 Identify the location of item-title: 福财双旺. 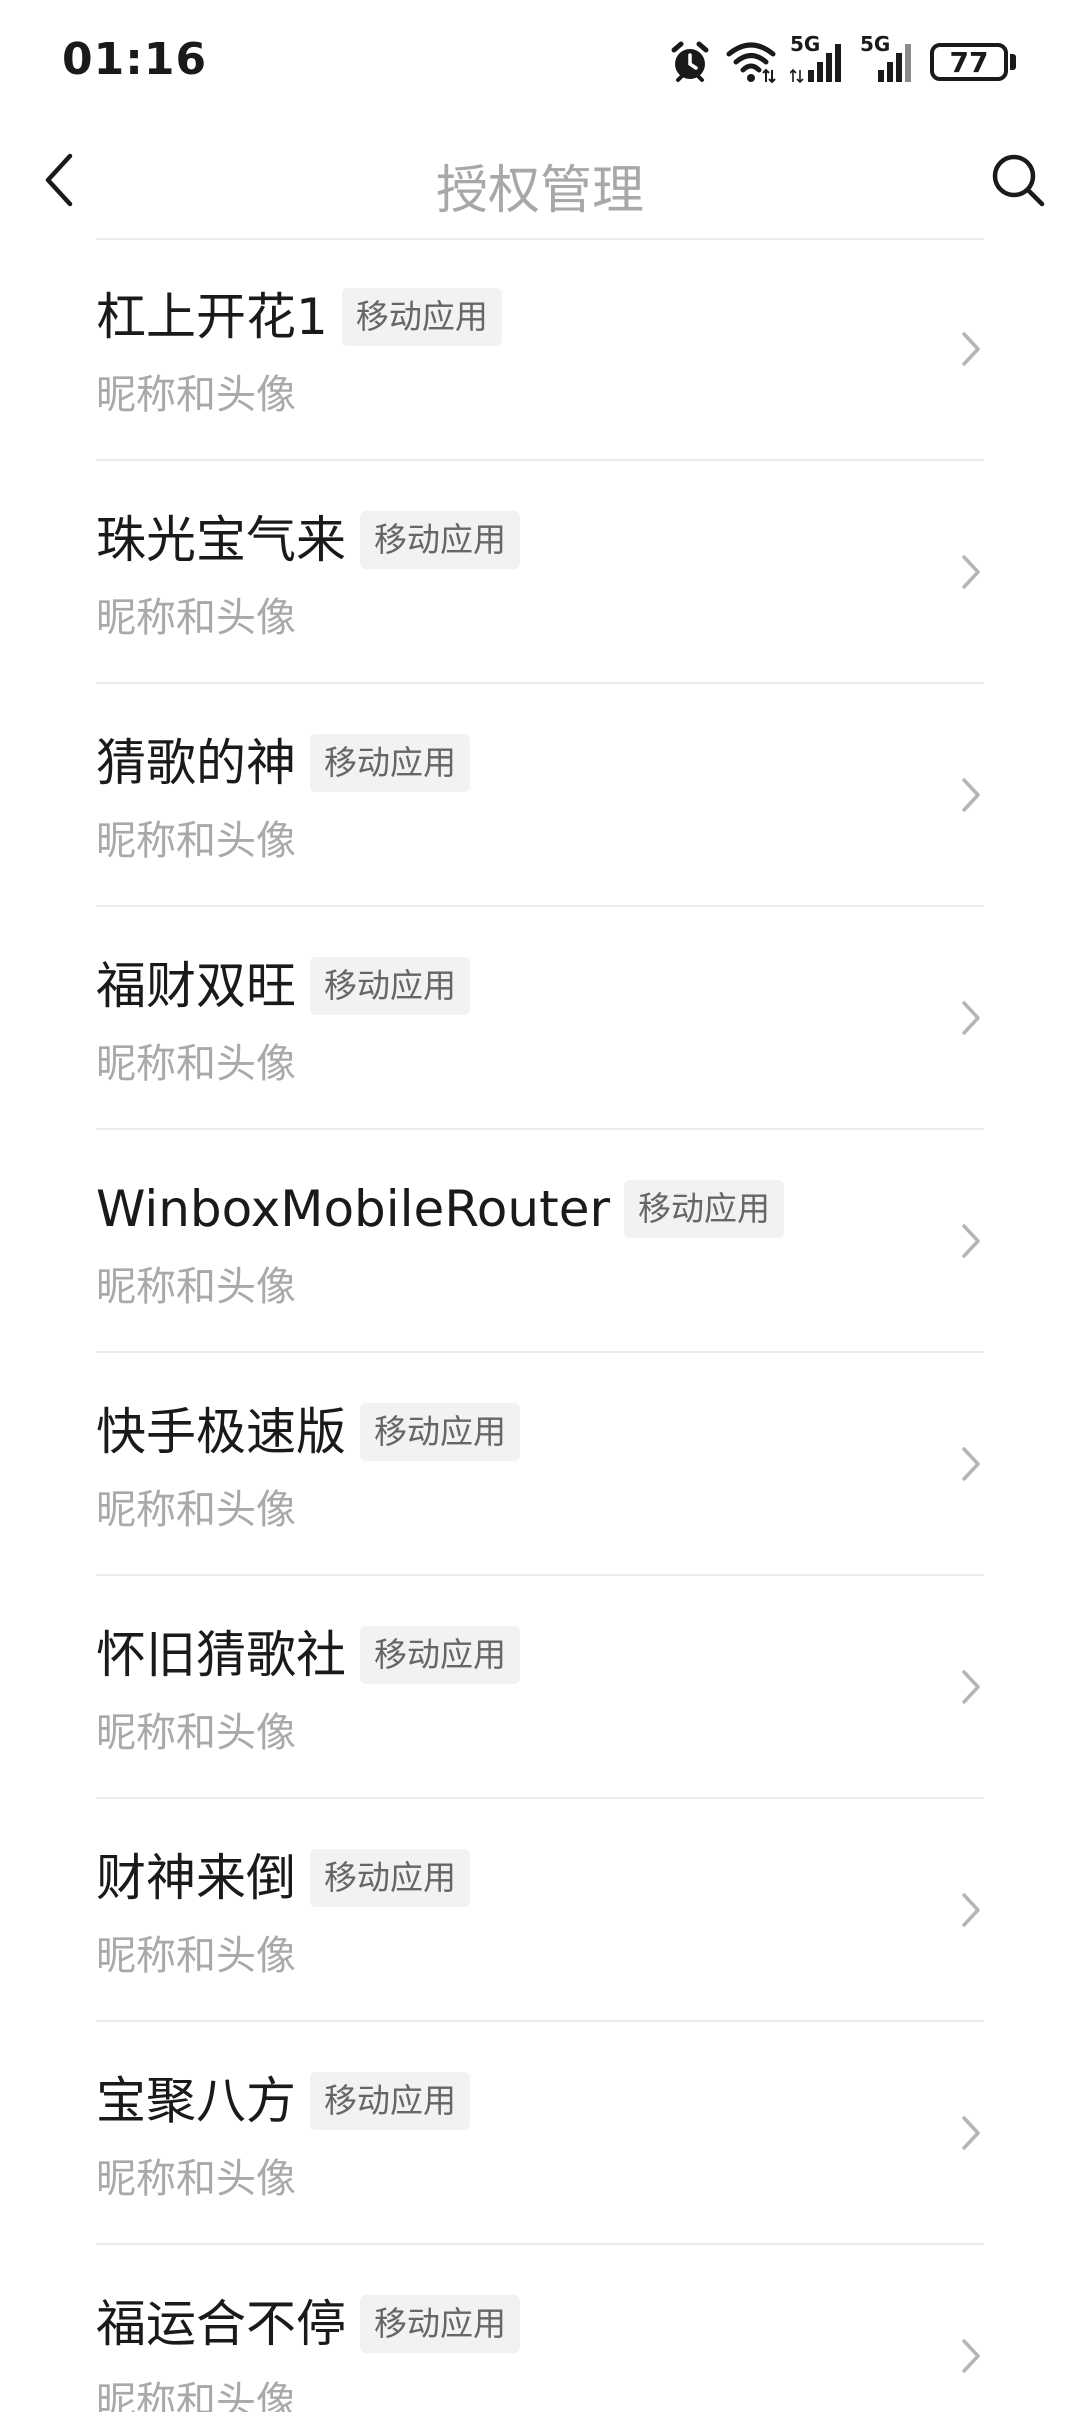
(196, 986).